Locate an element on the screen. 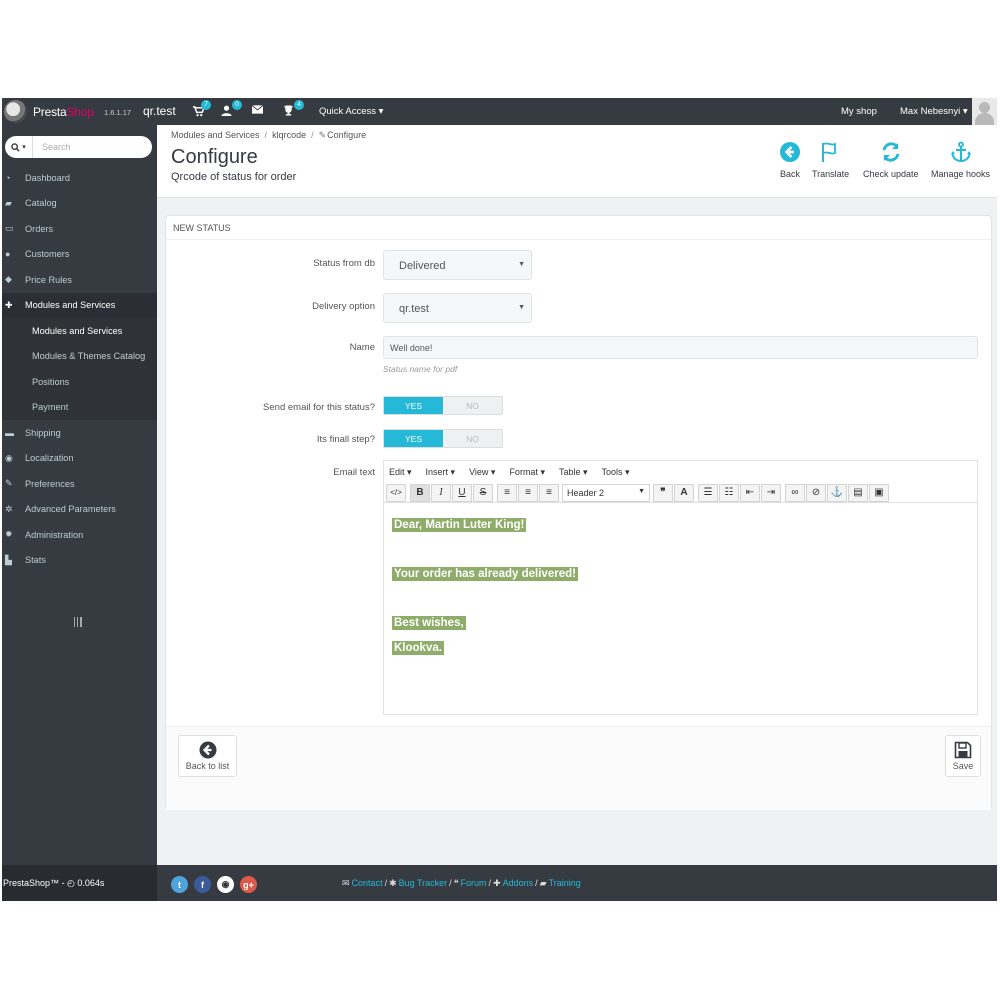 This screenshot has height=1000, width=1000. strikethrough-icon: S is located at coordinates (483, 492).